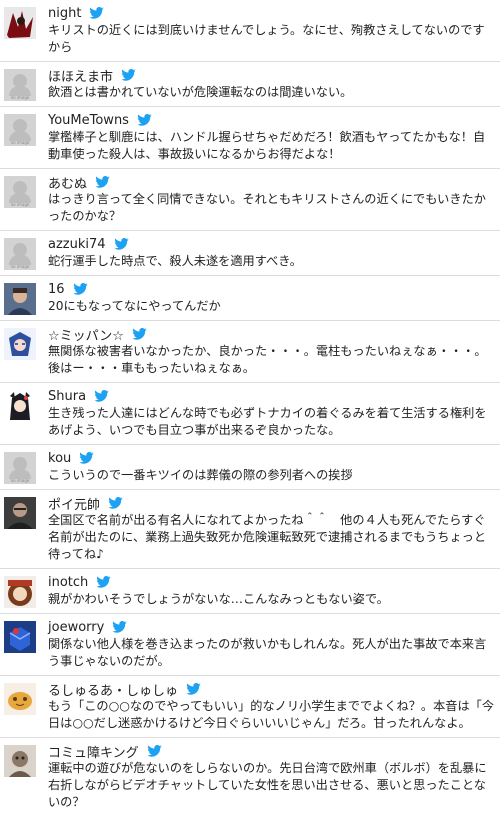 Image resolution: width=500 pixels, height=816 pixels. What do you see at coordinates (64, 13) in the screenshot?
I see `user-name: night` at bounding box center [64, 13].